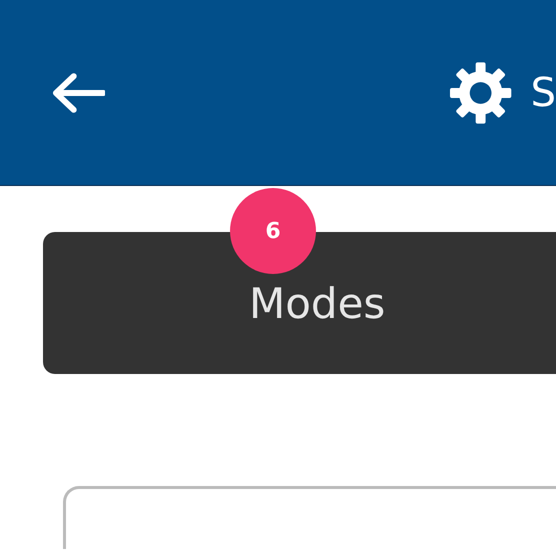  Describe the element at coordinates (78, 92) in the screenshot. I see `back-arrow-icon` at that location.